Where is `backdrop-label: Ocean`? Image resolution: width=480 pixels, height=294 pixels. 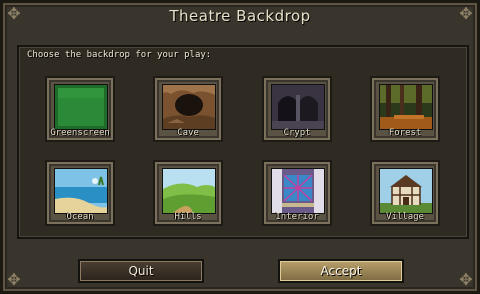
backdrop-label: Ocean is located at coordinates (80, 217).